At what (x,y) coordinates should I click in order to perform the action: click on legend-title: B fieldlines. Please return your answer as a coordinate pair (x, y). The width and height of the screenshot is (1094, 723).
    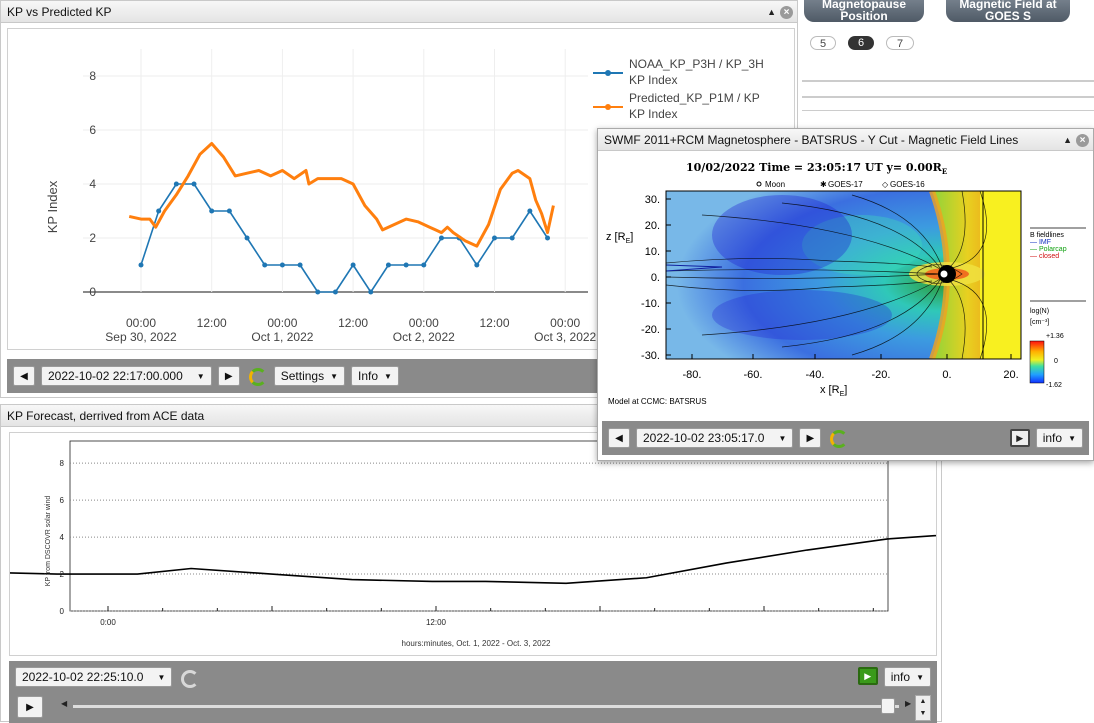
    Looking at the image, I should click on (1047, 235).